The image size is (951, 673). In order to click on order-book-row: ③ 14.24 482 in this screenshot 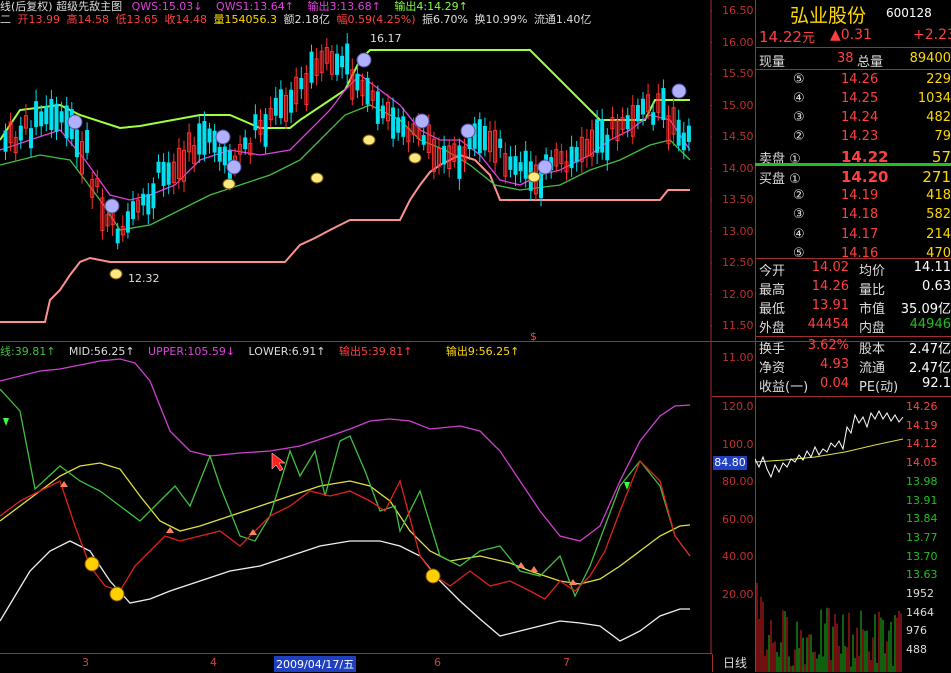, I will do `click(855, 119)`.